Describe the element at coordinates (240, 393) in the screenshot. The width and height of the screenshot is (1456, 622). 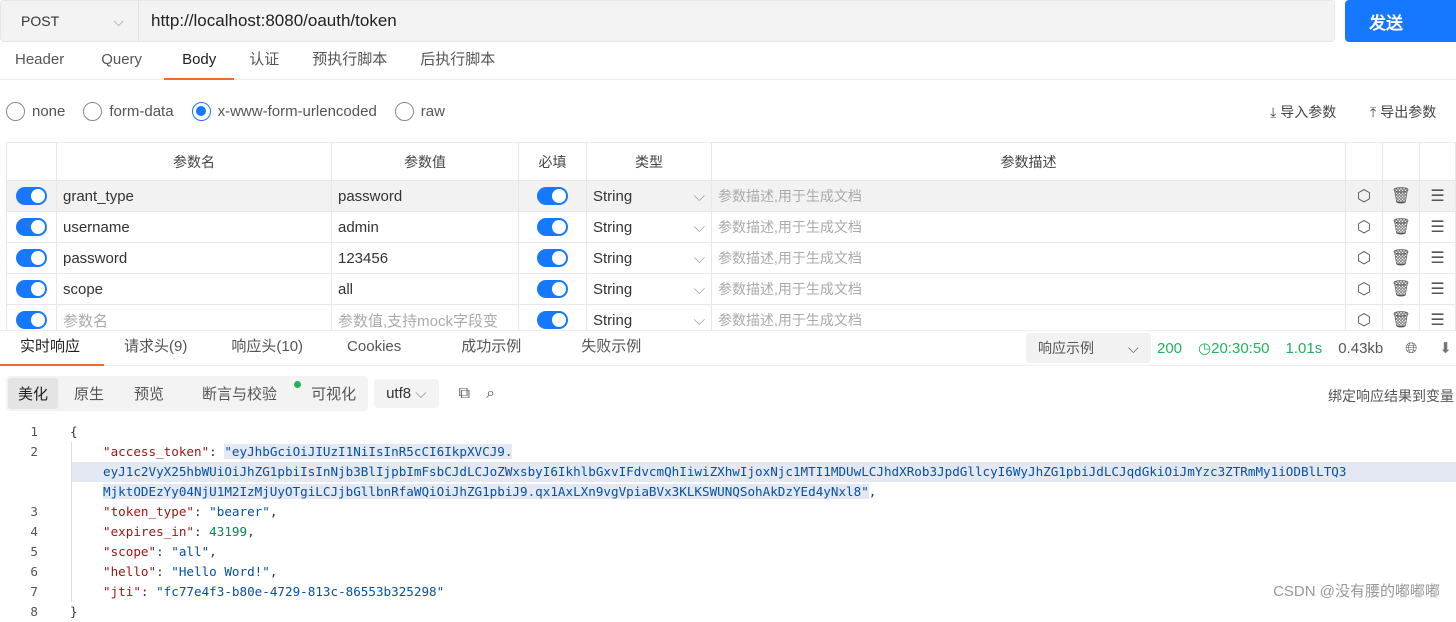
I see `view-assertions: 断言与校验` at that location.